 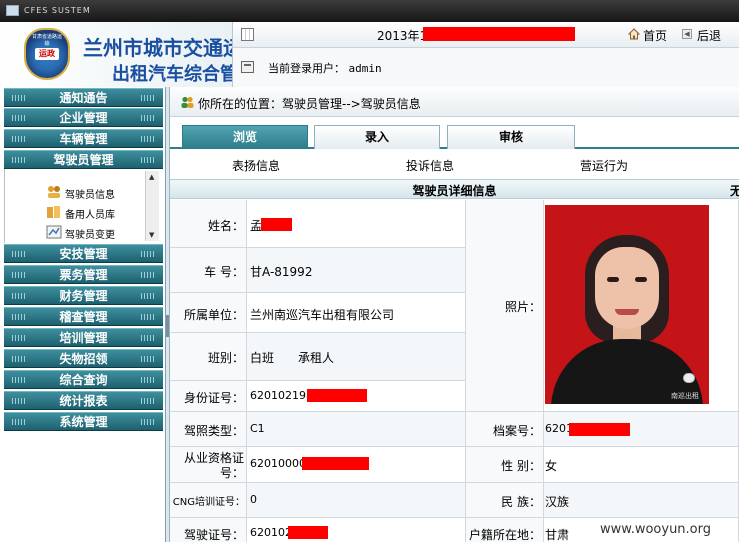 What do you see at coordinates (454, 189) in the screenshot?
I see `detail-header: 驾驶员详细信息 无` at bounding box center [454, 189].